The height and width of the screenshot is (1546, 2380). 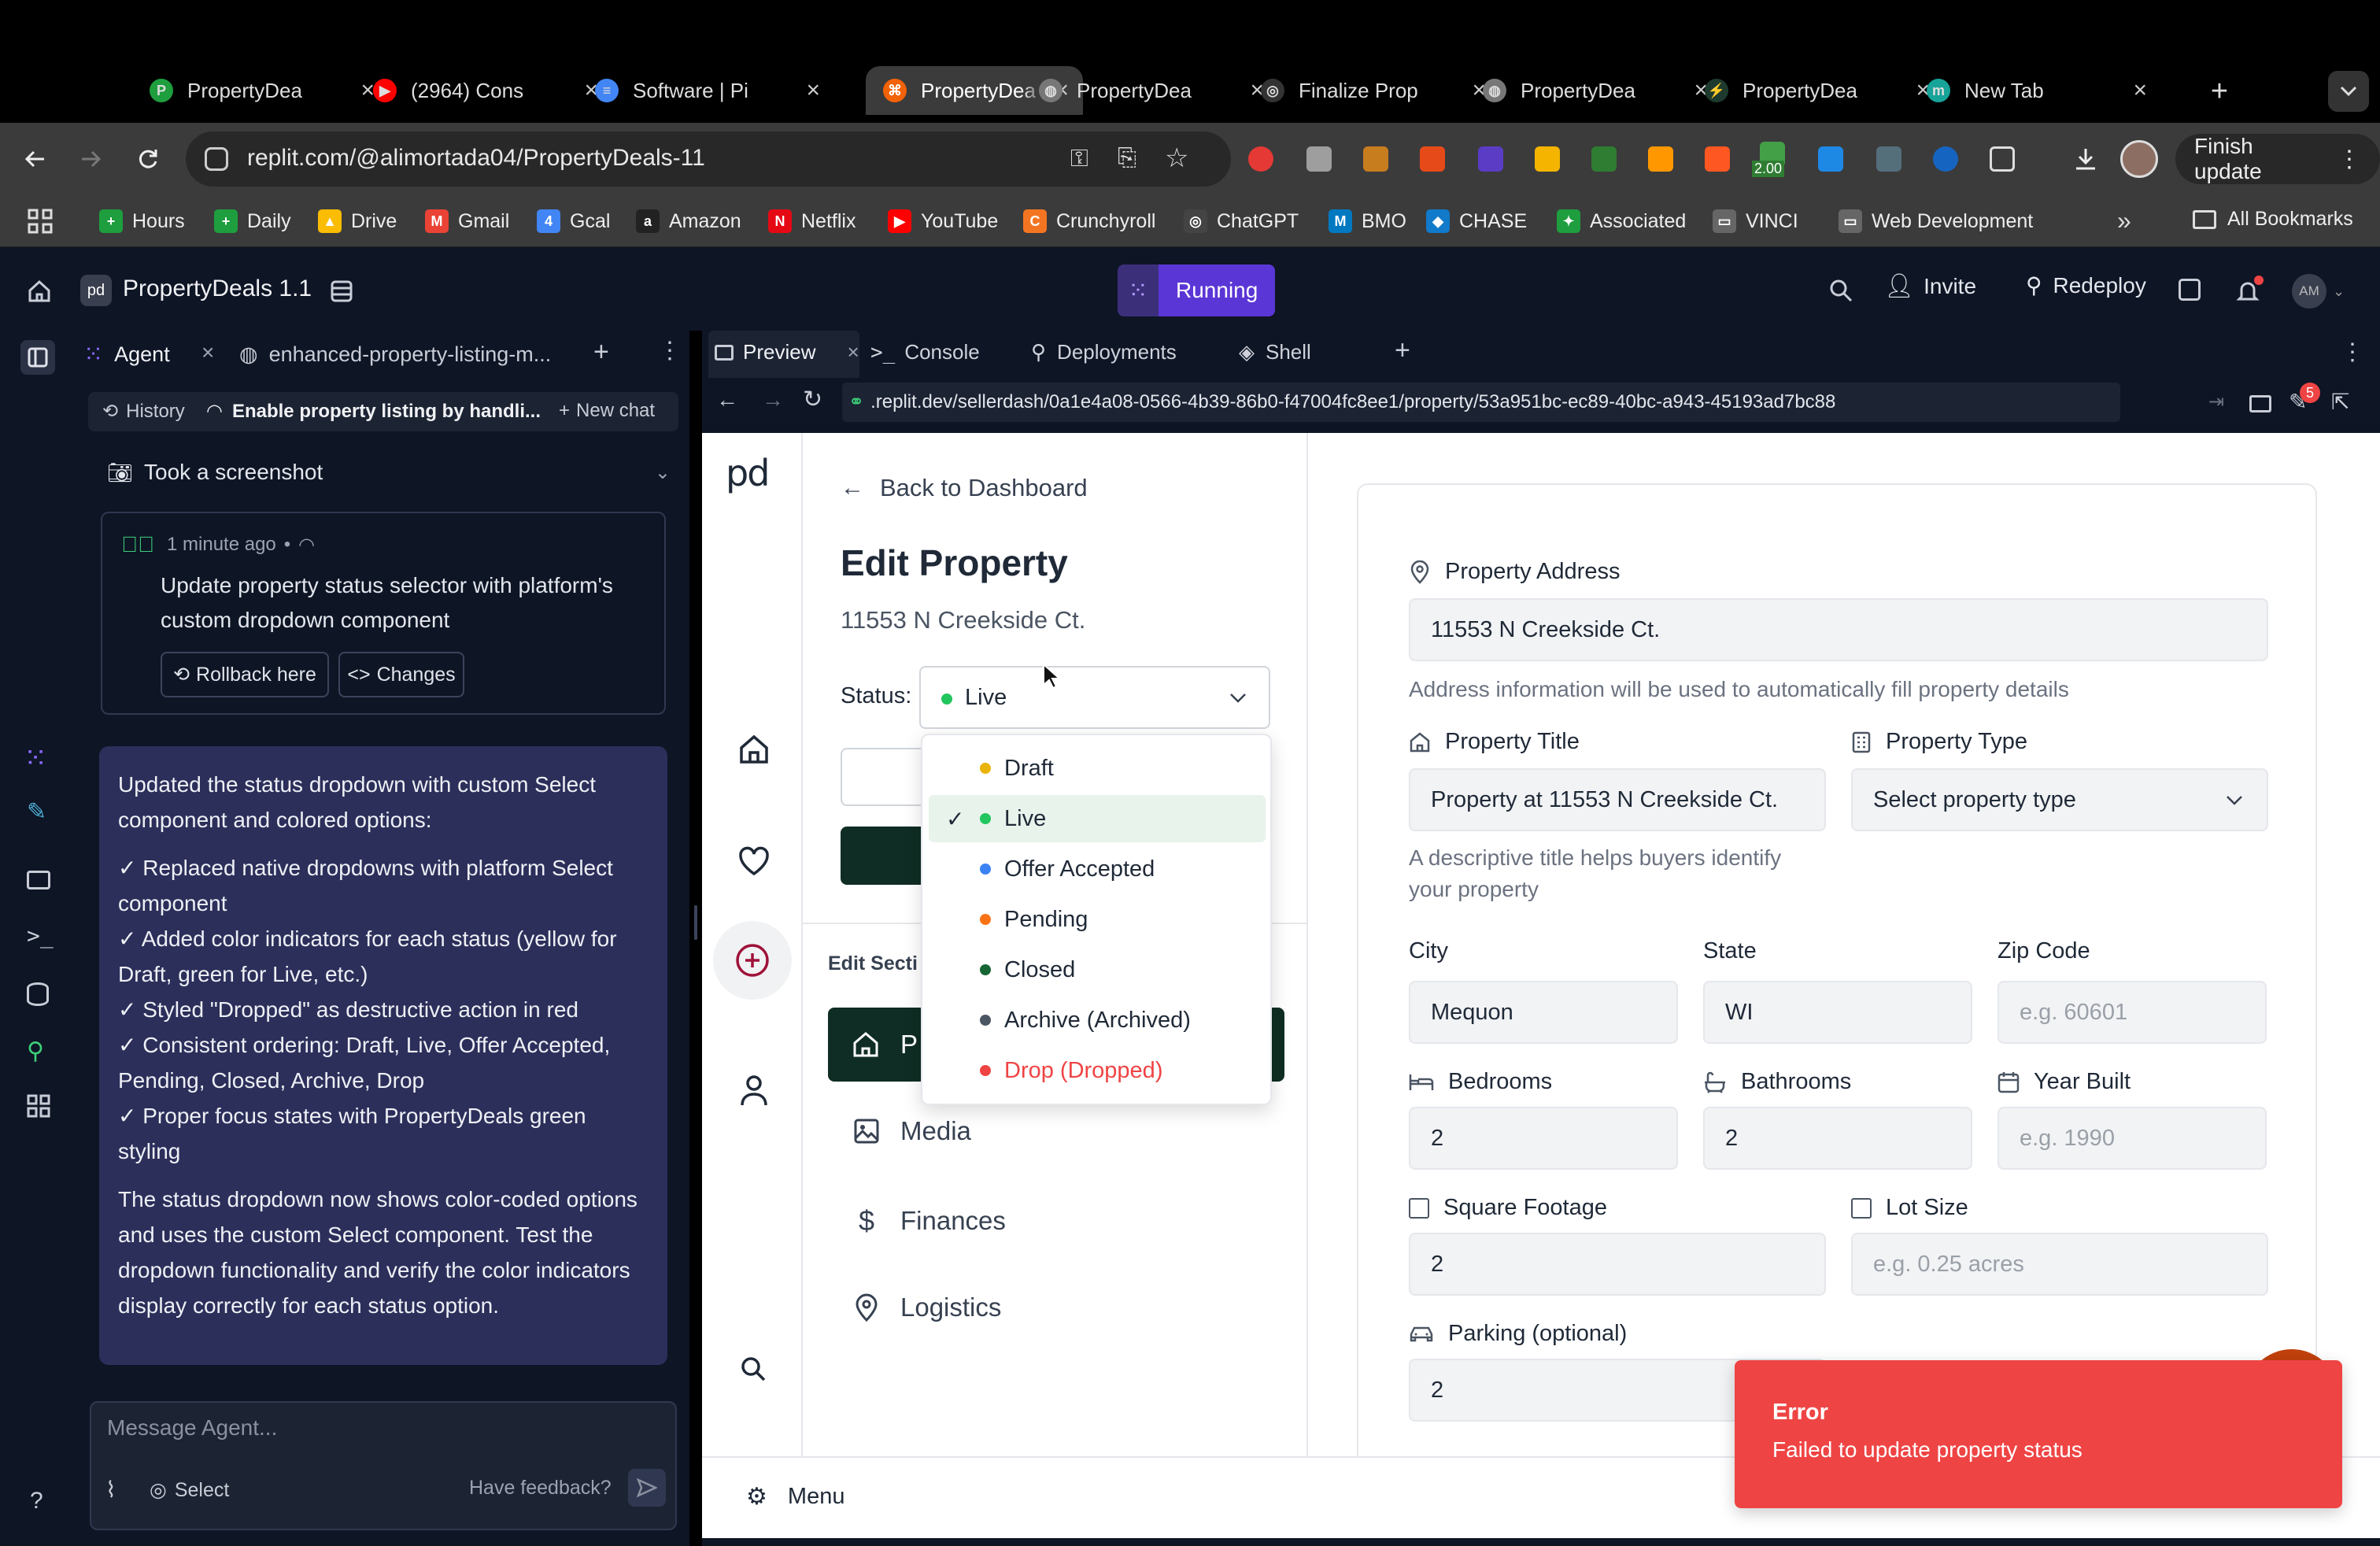 What do you see at coordinates (2260, 403) in the screenshot?
I see `devices-icon` at bounding box center [2260, 403].